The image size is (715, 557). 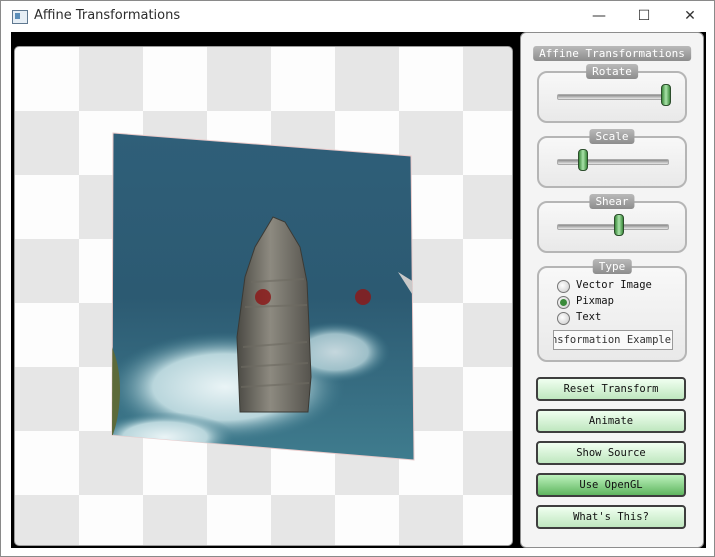 What do you see at coordinates (599, 16) in the screenshot?
I see `minimize-button: —` at bounding box center [599, 16].